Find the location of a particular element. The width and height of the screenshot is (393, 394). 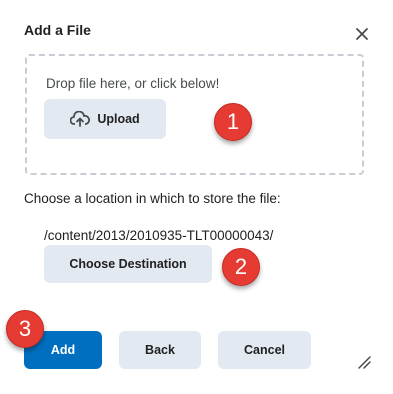

choose-destination-button: Choose Destination is located at coordinates (128, 264).